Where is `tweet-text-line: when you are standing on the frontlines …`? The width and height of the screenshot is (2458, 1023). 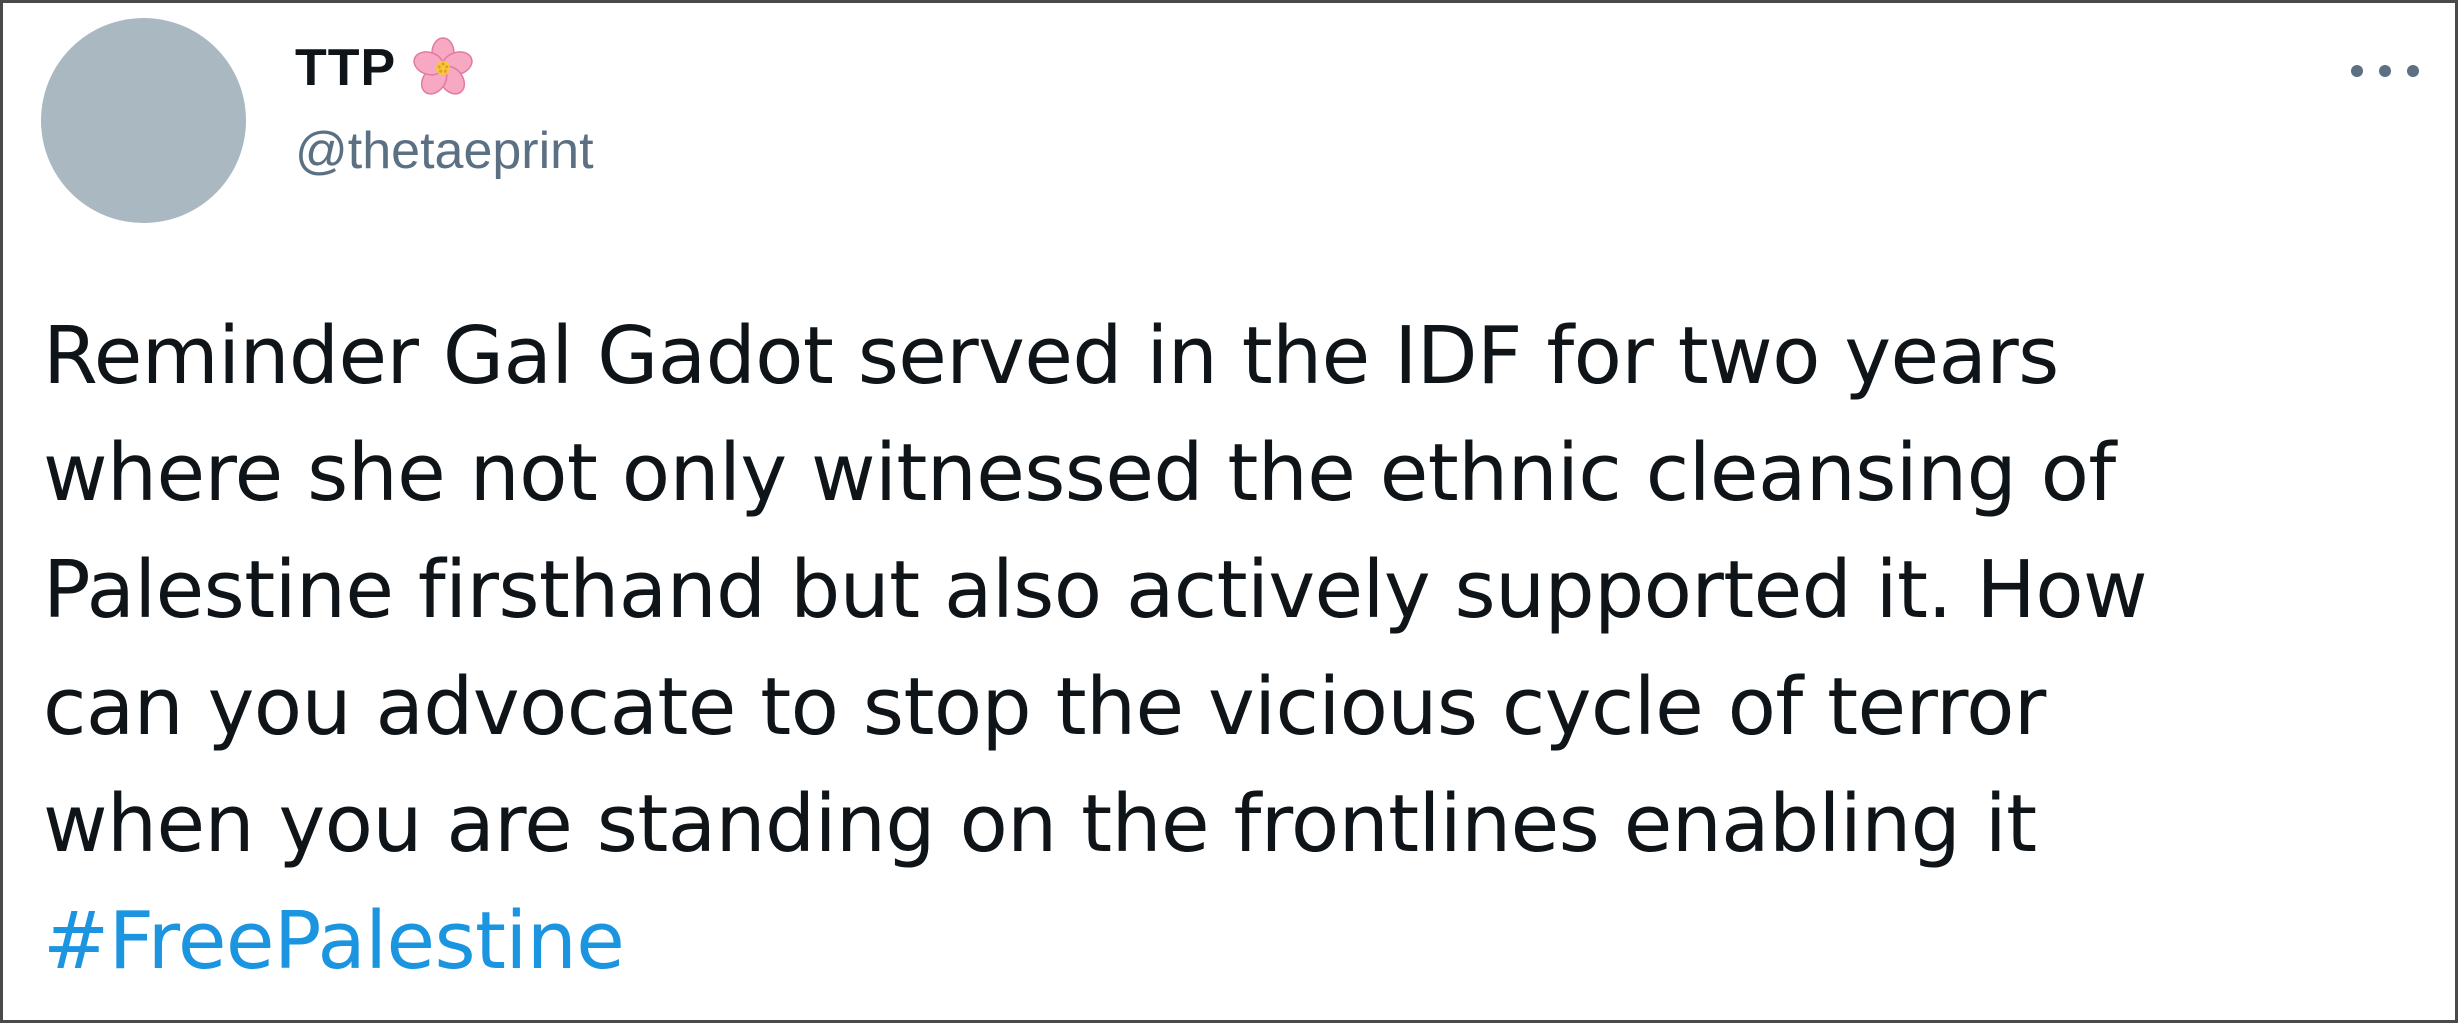 tweet-text-line: when you are standing on the frontlines … is located at coordinates (1040, 824).